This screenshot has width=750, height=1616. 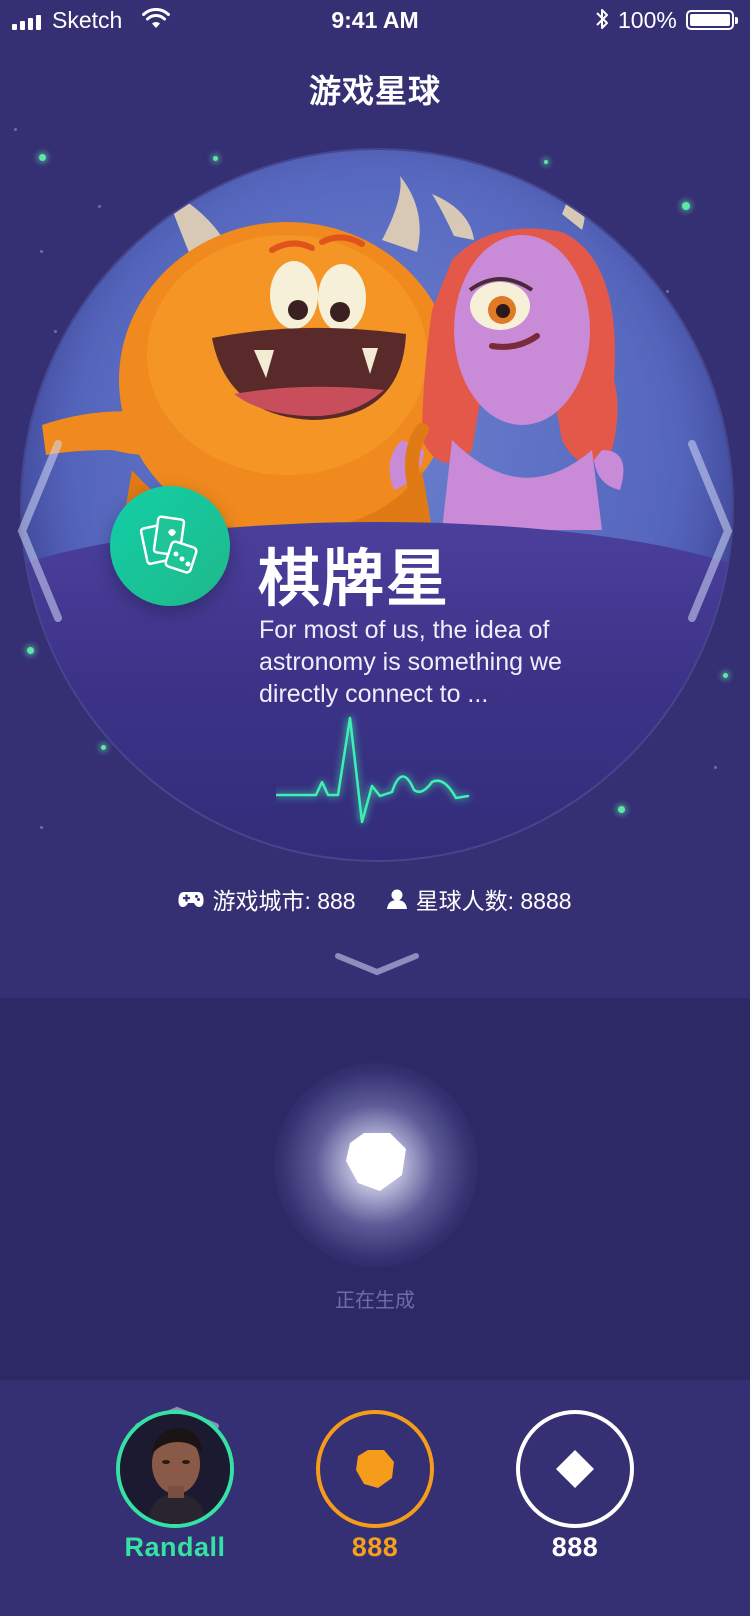 What do you see at coordinates (710, 531) in the screenshot?
I see `chevron-right-icon` at bounding box center [710, 531].